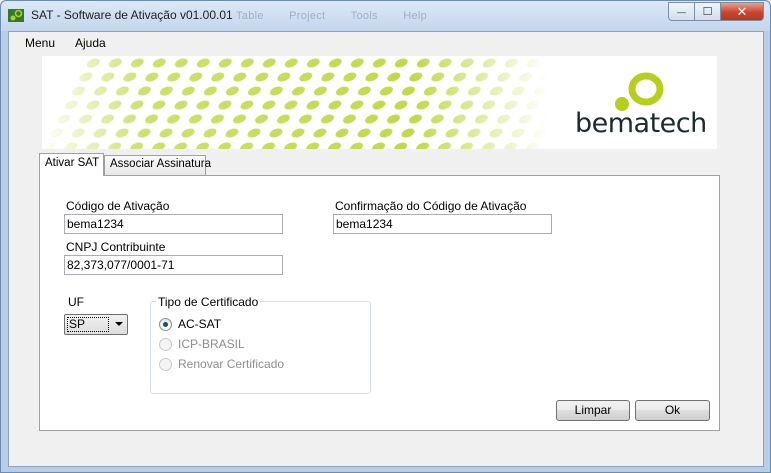 The width and height of the screenshot is (771, 473). What do you see at coordinates (208, 302) in the screenshot?
I see `certificado-group-title: Tipo de Certificado` at bounding box center [208, 302].